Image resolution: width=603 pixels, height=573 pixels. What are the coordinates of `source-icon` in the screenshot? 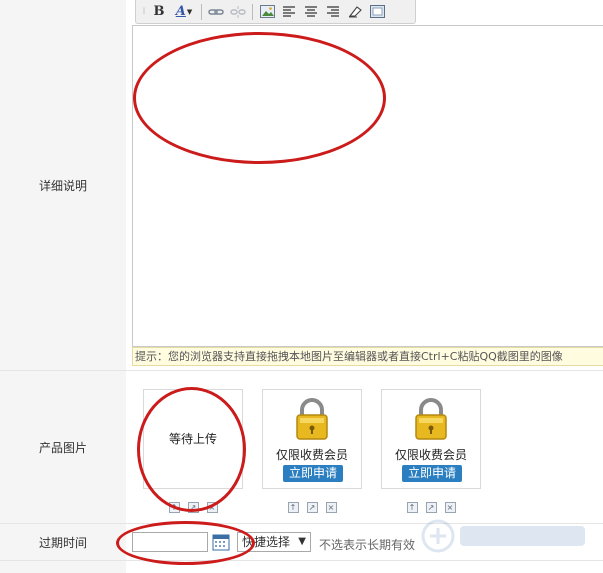 It's located at (377, 11).